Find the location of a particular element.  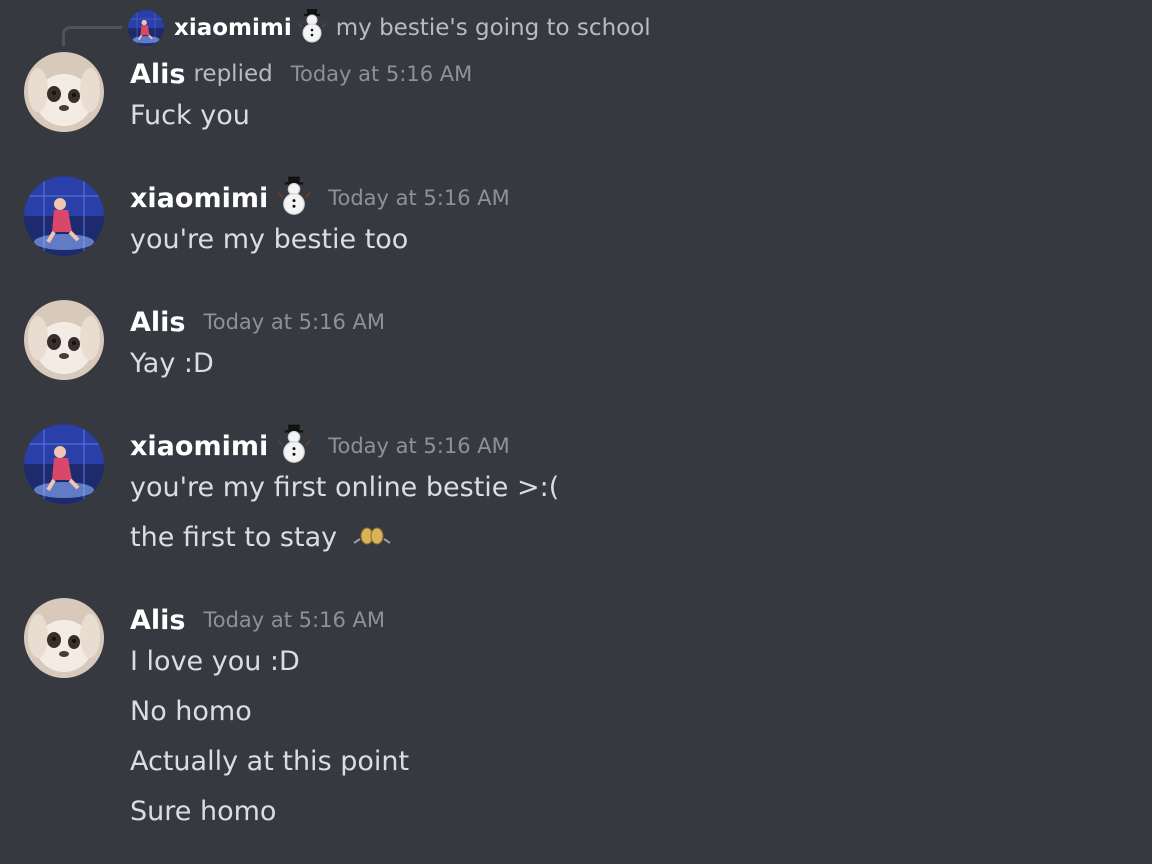

reply-connector-line is located at coordinates (92, 36).